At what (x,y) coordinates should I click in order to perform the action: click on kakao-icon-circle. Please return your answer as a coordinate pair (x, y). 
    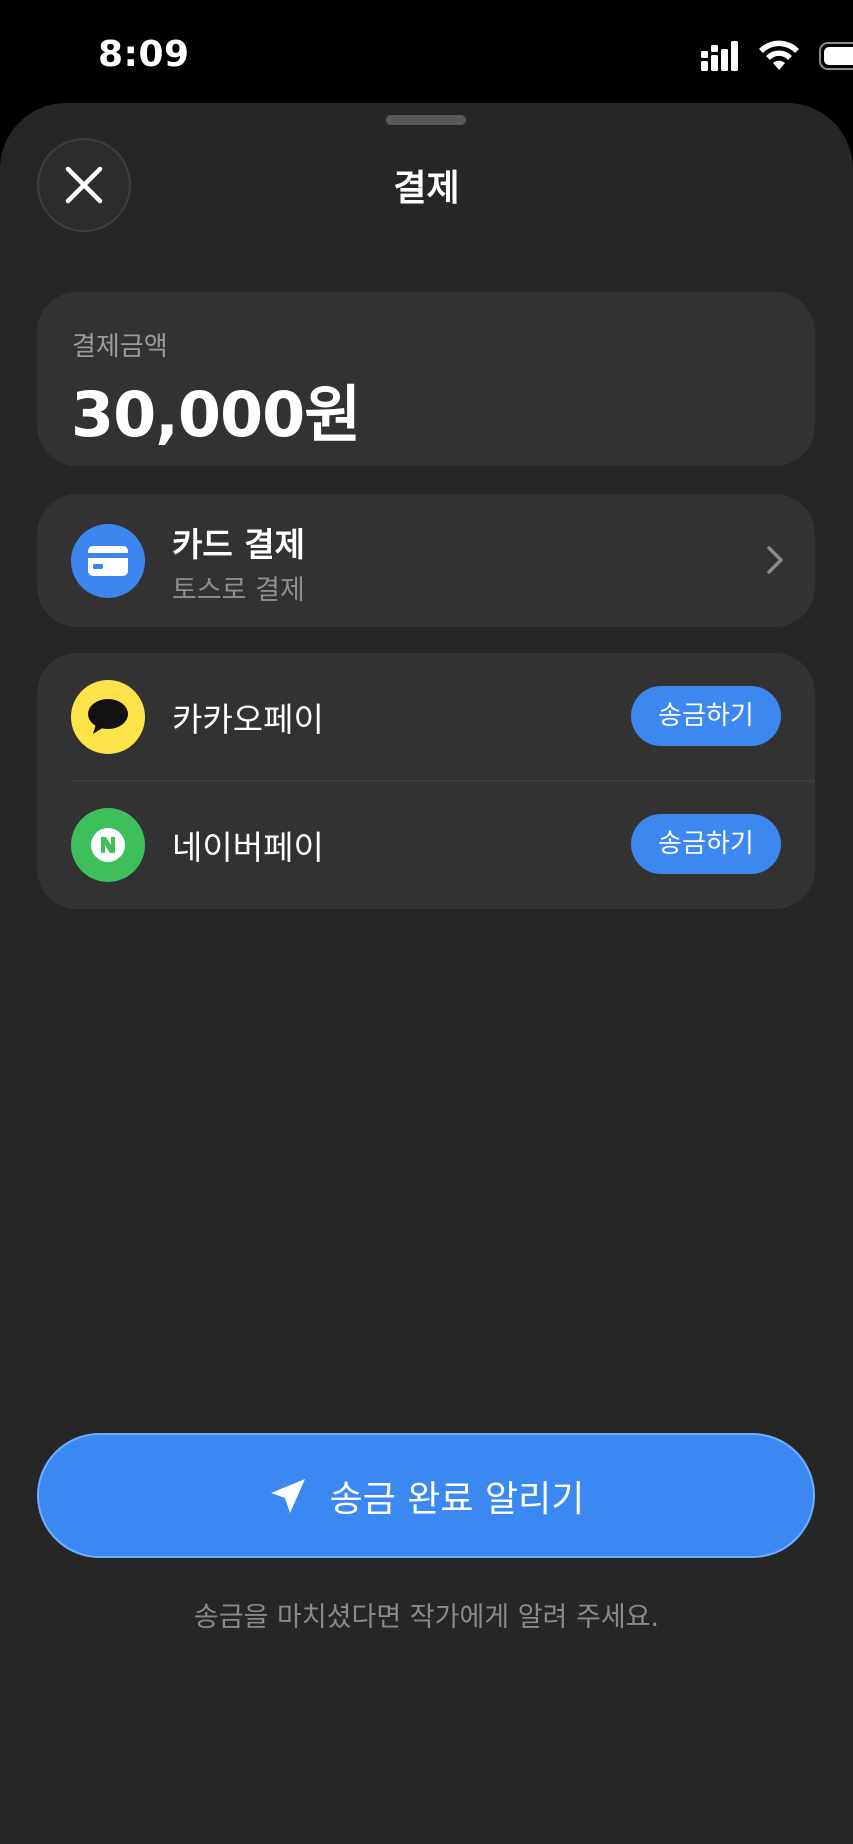
    Looking at the image, I should click on (108, 717).